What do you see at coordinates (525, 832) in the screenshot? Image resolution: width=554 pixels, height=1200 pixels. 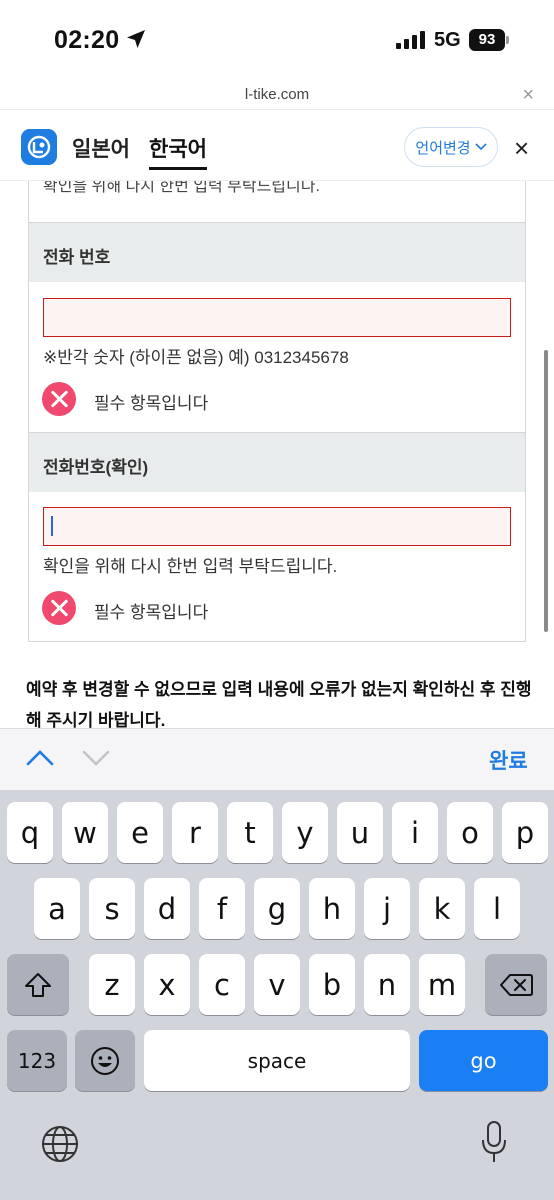 I see `key-p: p` at bounding box center [525, 832].